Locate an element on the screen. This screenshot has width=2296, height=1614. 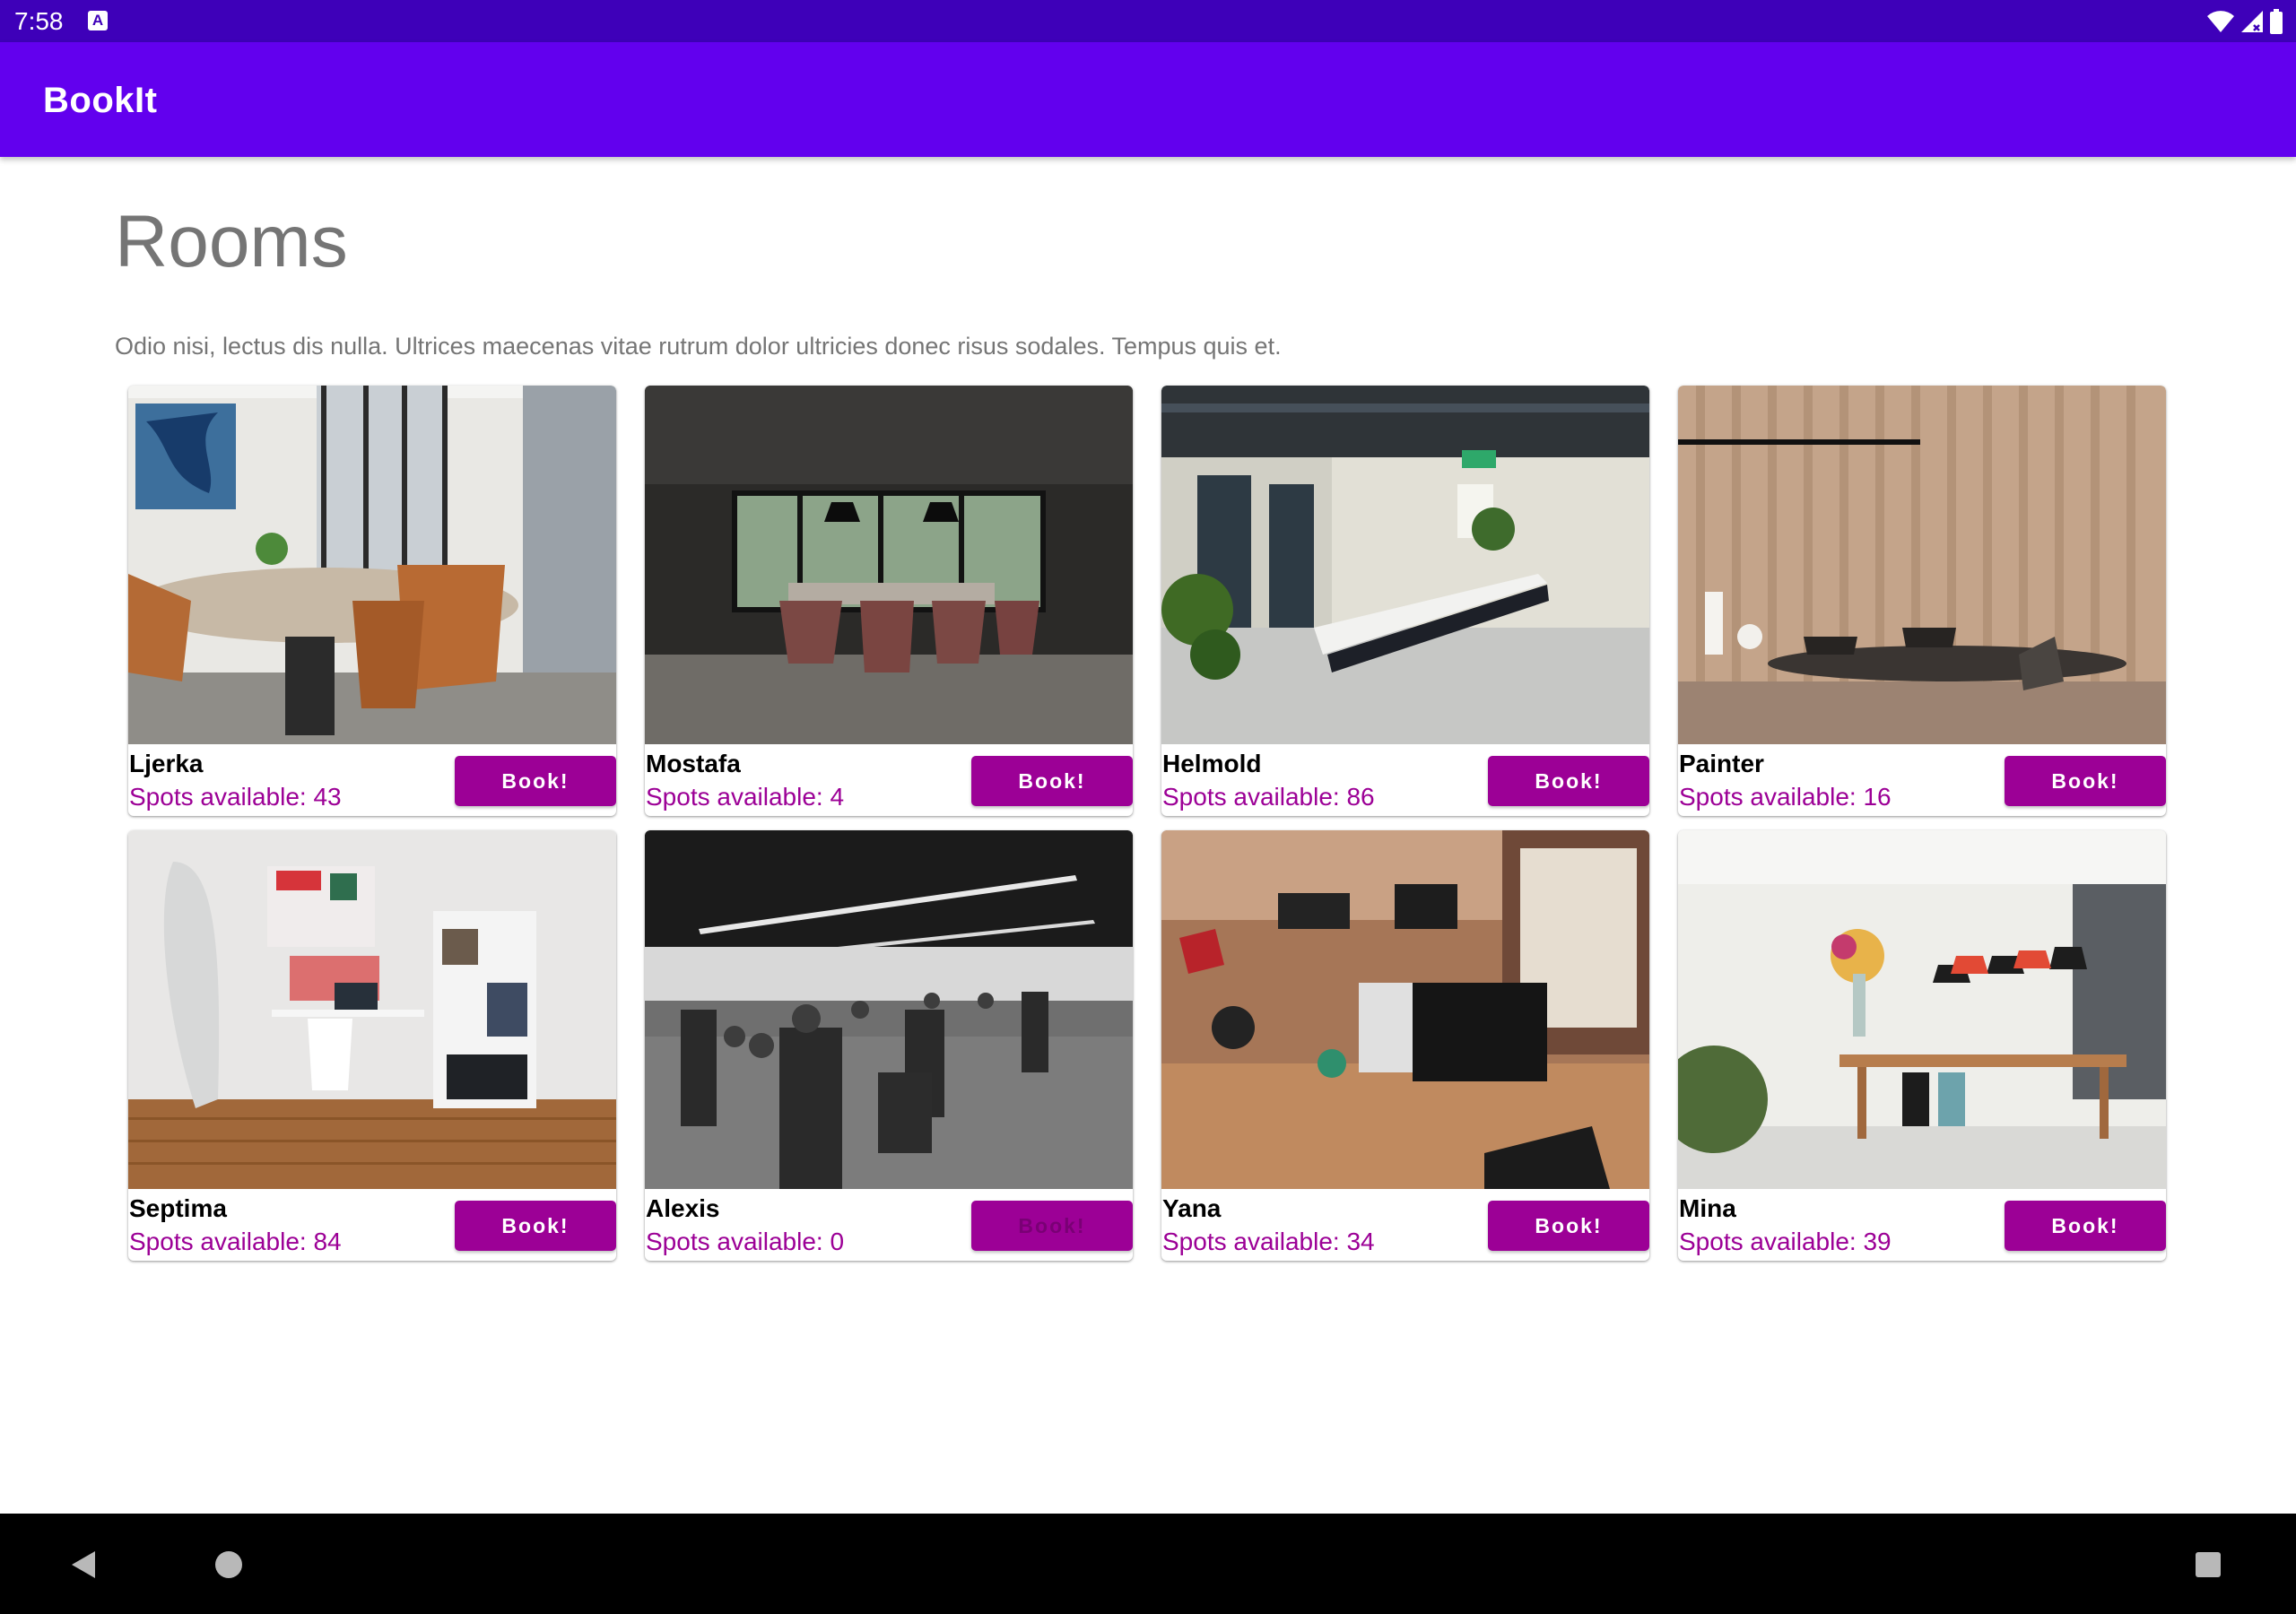
room-card: Yana Spots available: 34 Book! is located at coordinates (1405, 1045).